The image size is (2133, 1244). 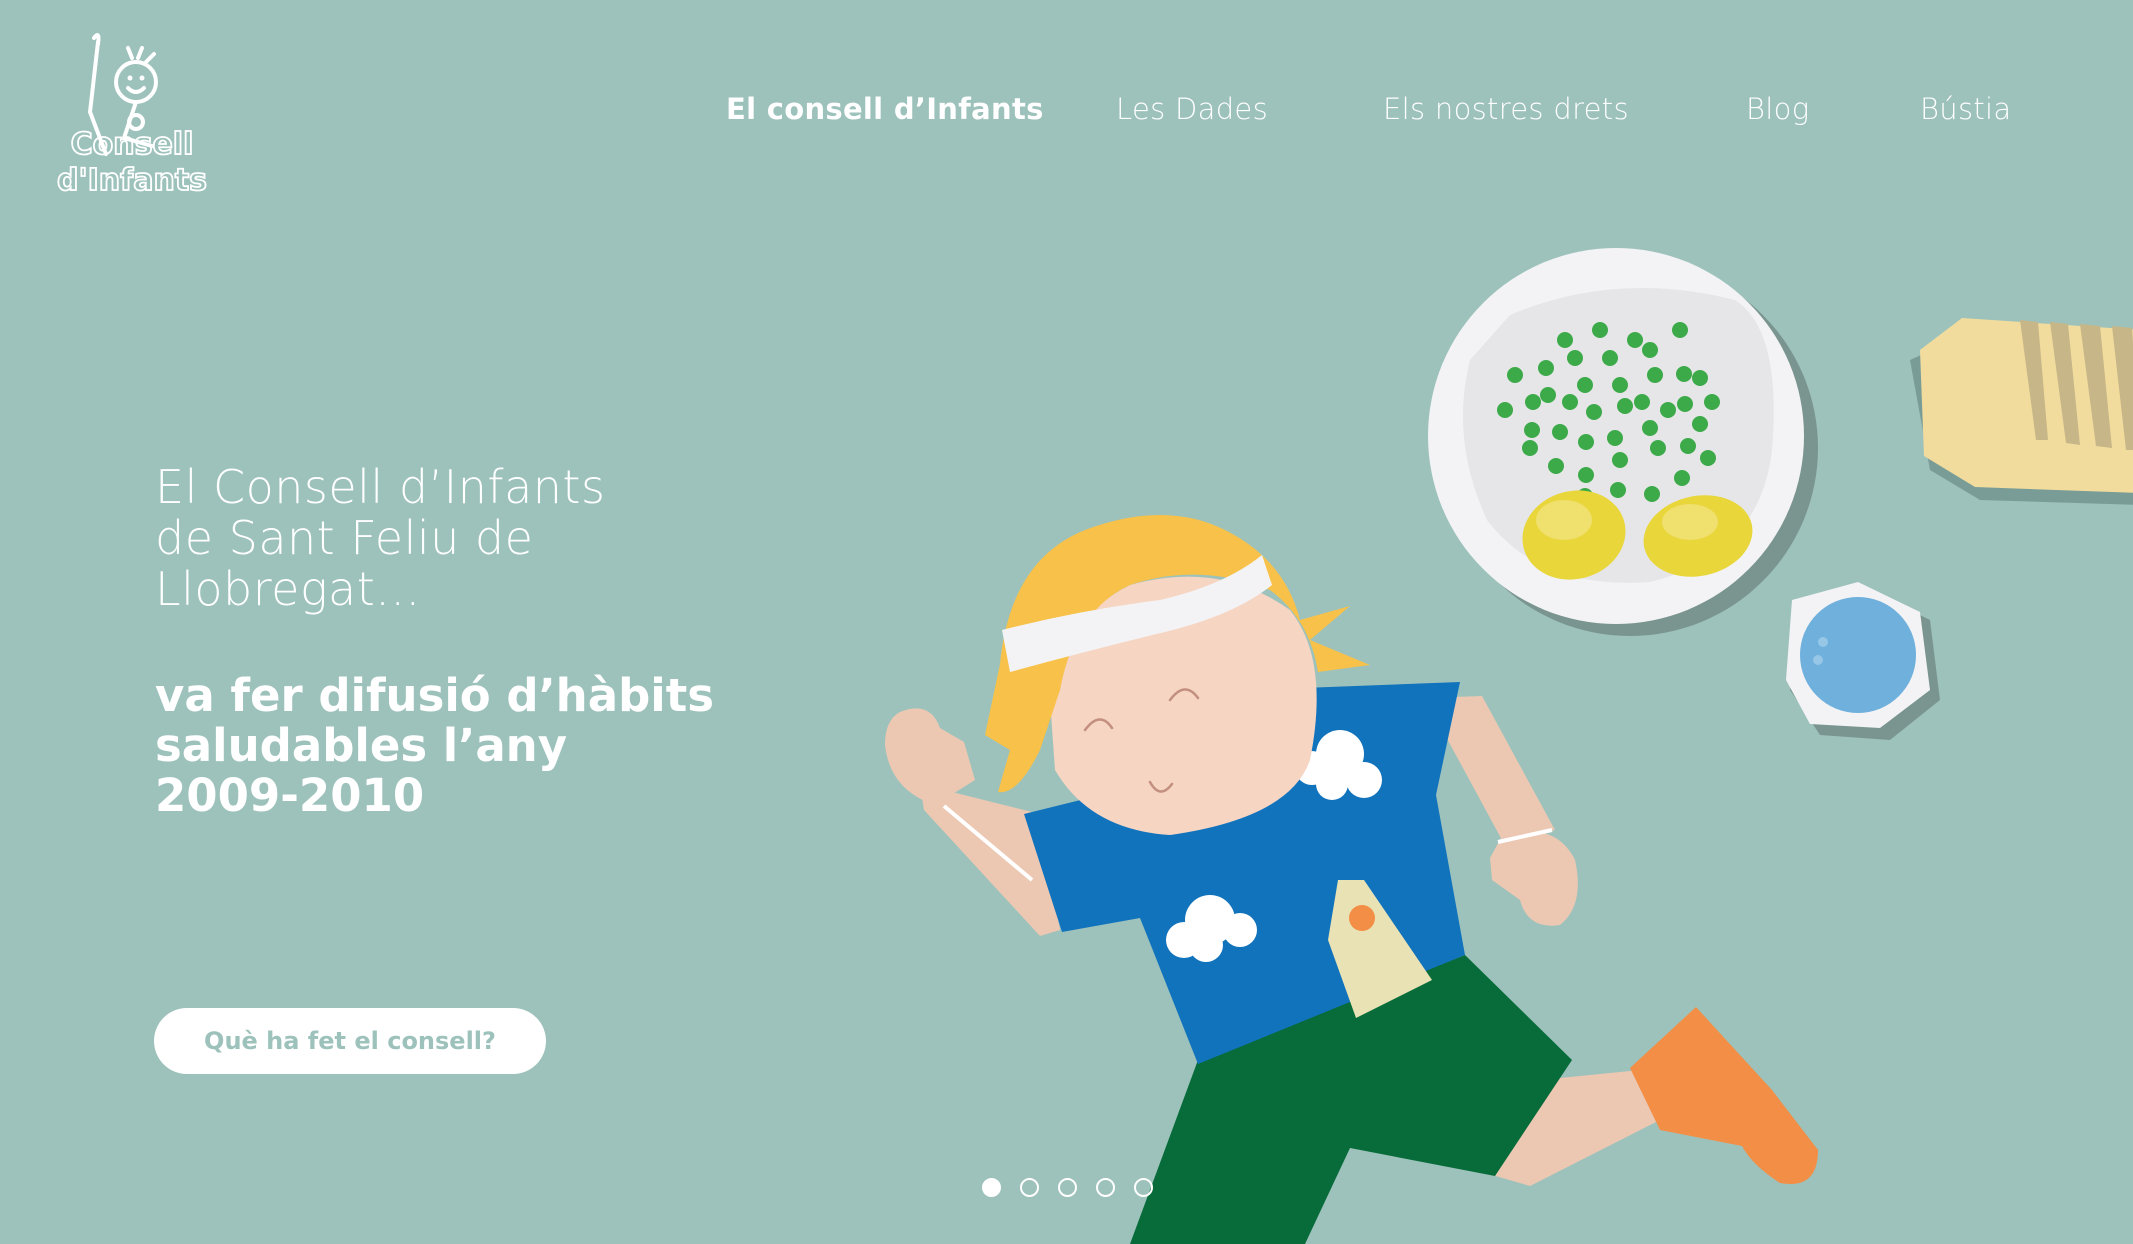 I want to click on plate-icon, so click(x=1623, y=442).